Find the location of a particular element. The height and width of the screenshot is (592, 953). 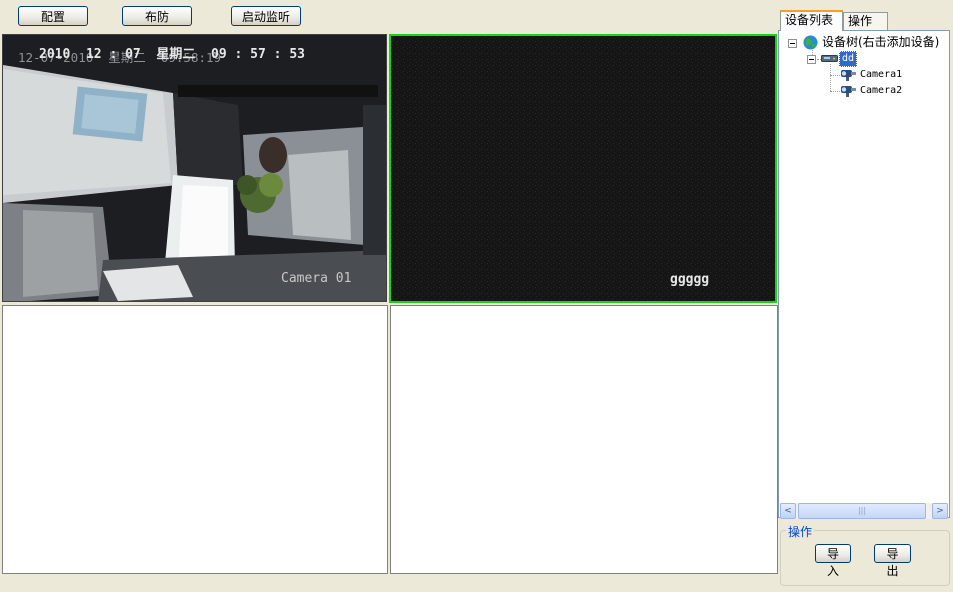

device-tree: 设备树(右击添加设备) dd Camera1 Camera2 is located at coordinates (864, 274).